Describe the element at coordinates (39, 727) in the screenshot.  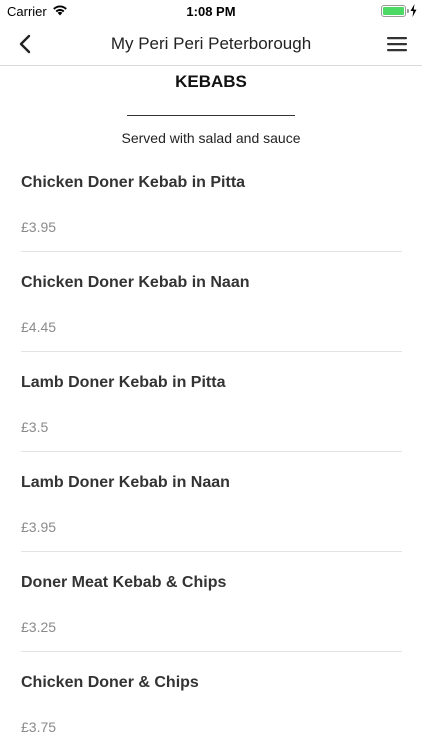
I see `menu-item-price: £3.75` at that location.